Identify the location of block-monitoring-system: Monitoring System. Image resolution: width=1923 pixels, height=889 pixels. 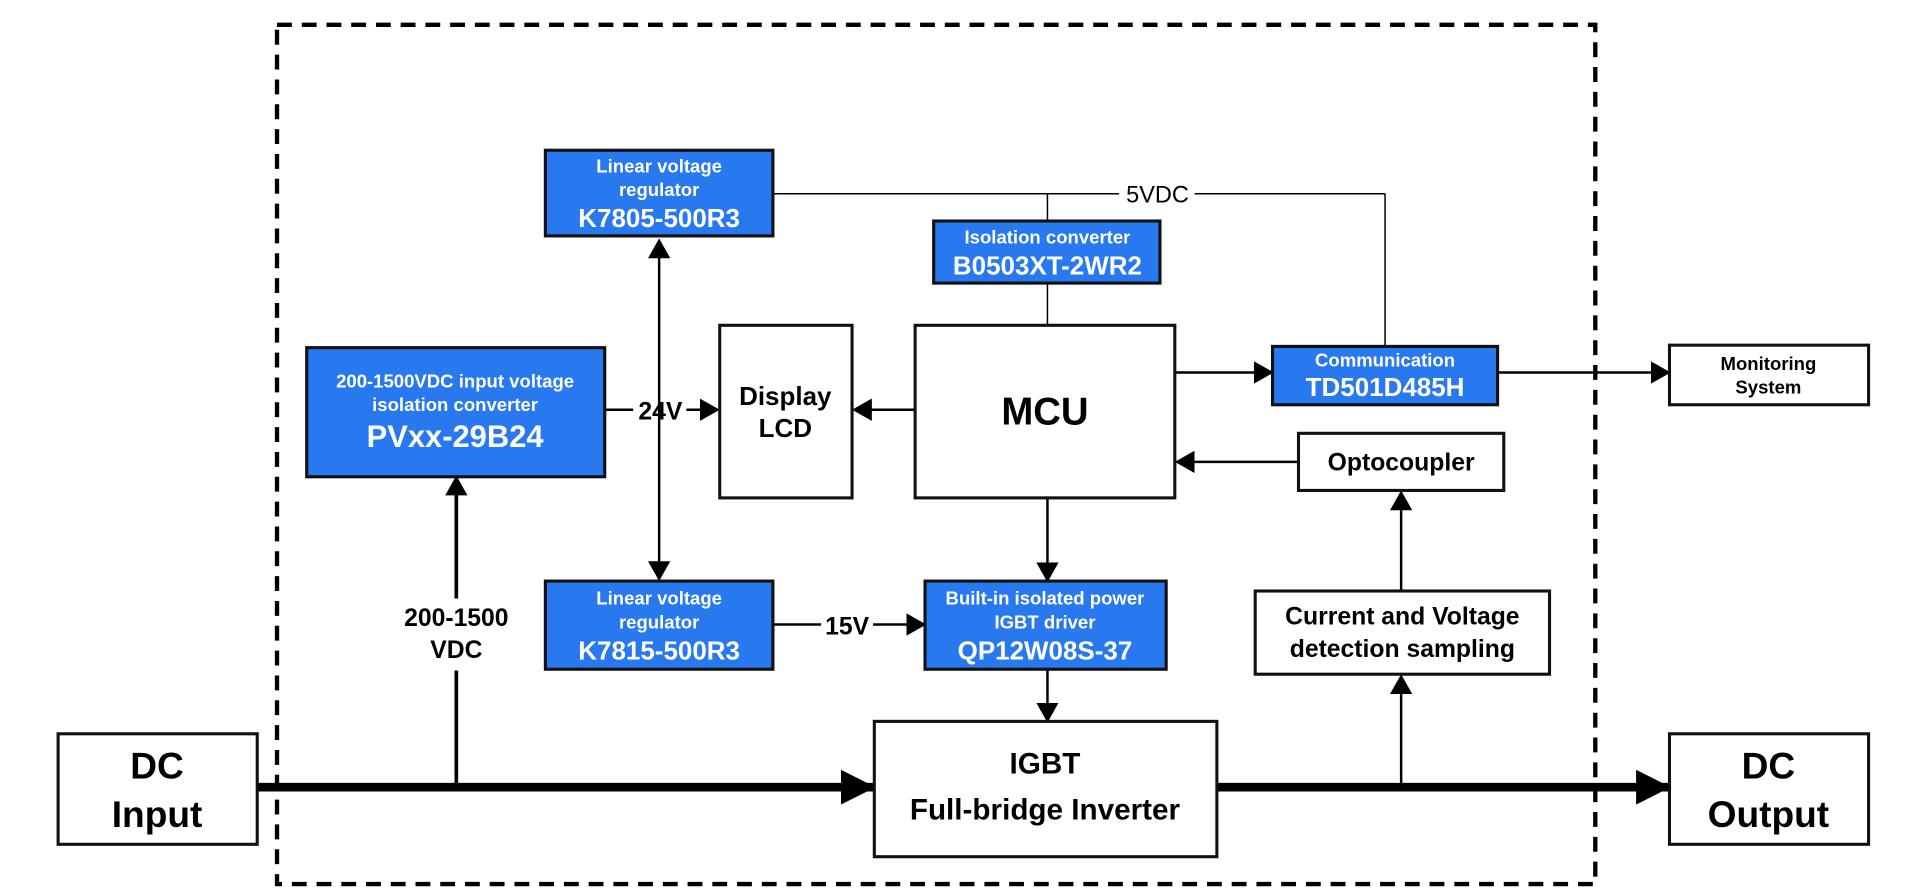
(1769, 375).